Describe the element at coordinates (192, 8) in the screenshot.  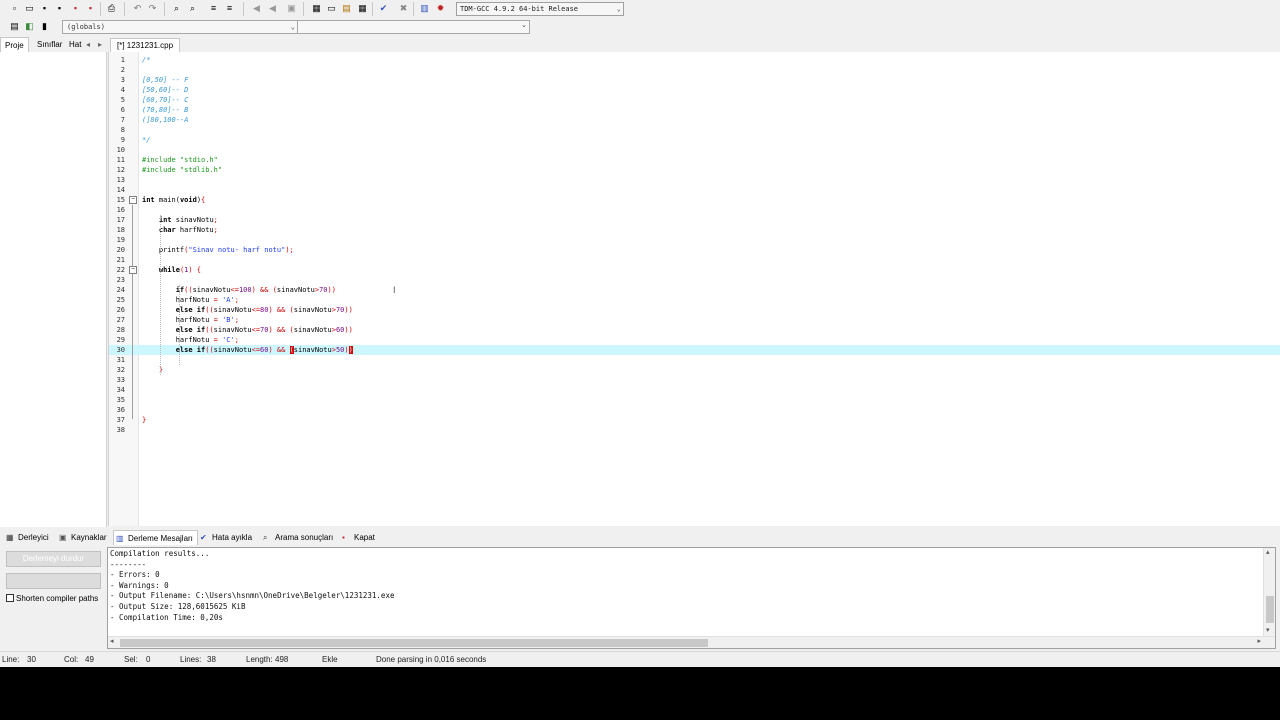
I see `replace-icon: ⌕` at that location.